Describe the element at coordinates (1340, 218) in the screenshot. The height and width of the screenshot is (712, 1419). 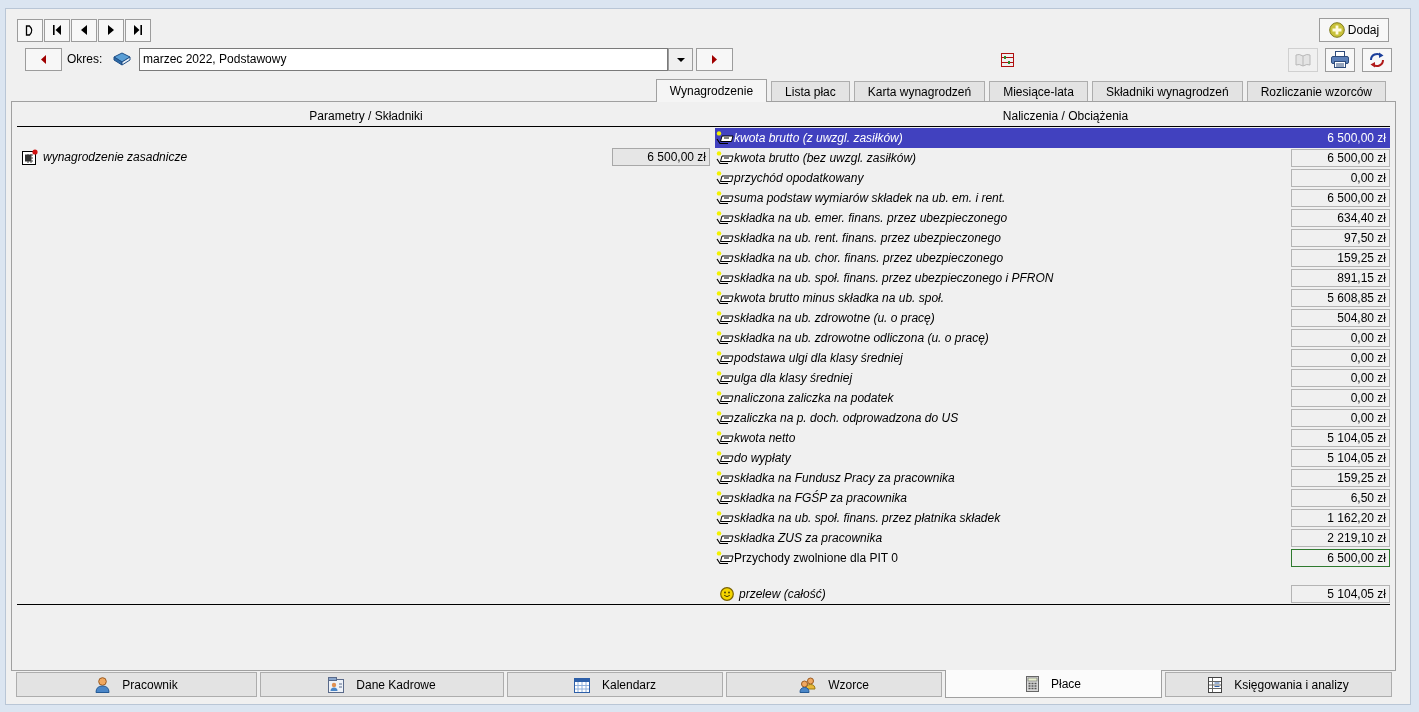
I see `amount-field: 634,40 zł` at that location.